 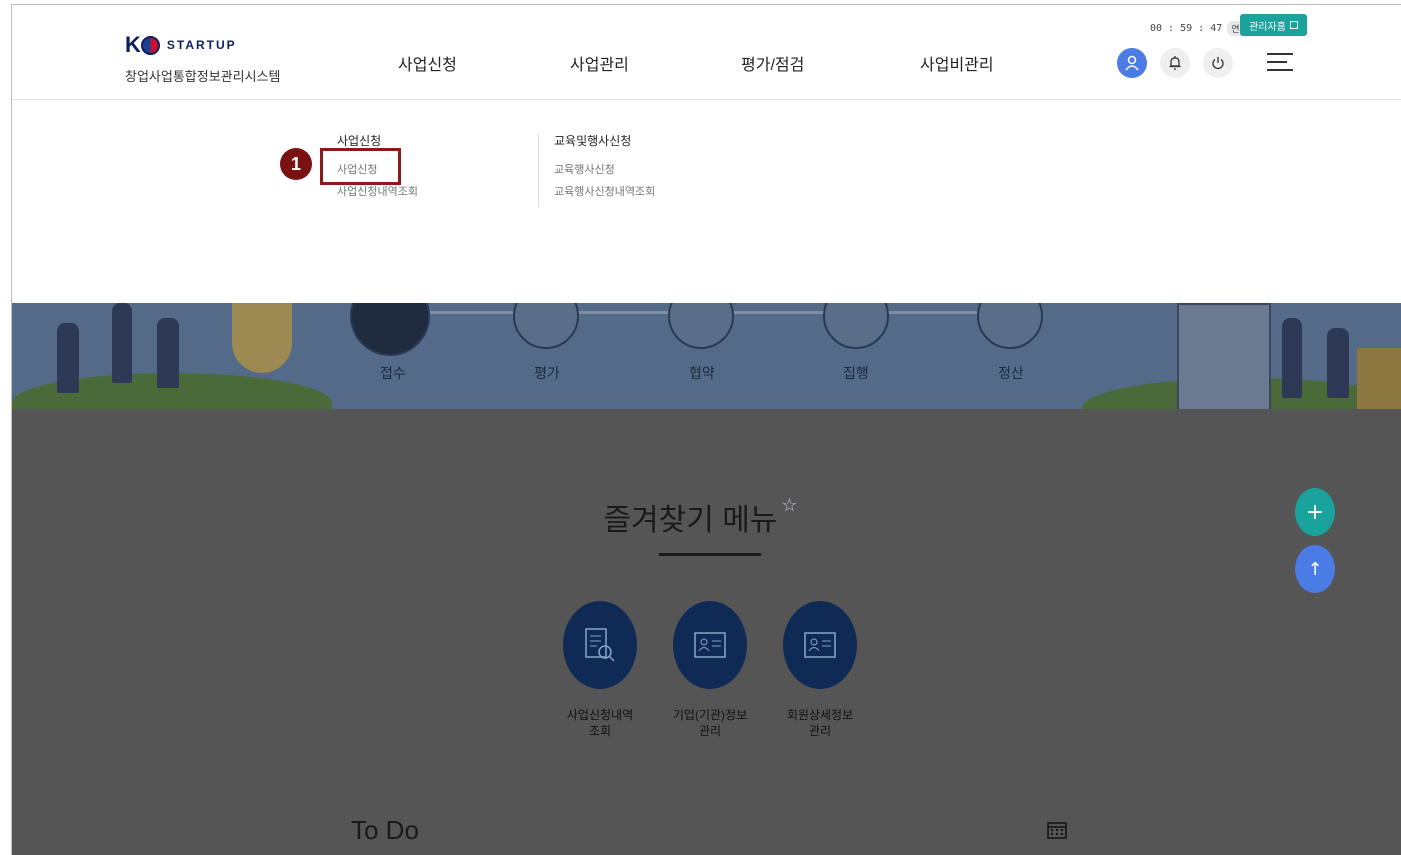 What do you see at coordinates (546, 326) in the screenshot?
I see `step-evaluation-icon` at bounding box center [546, 326].